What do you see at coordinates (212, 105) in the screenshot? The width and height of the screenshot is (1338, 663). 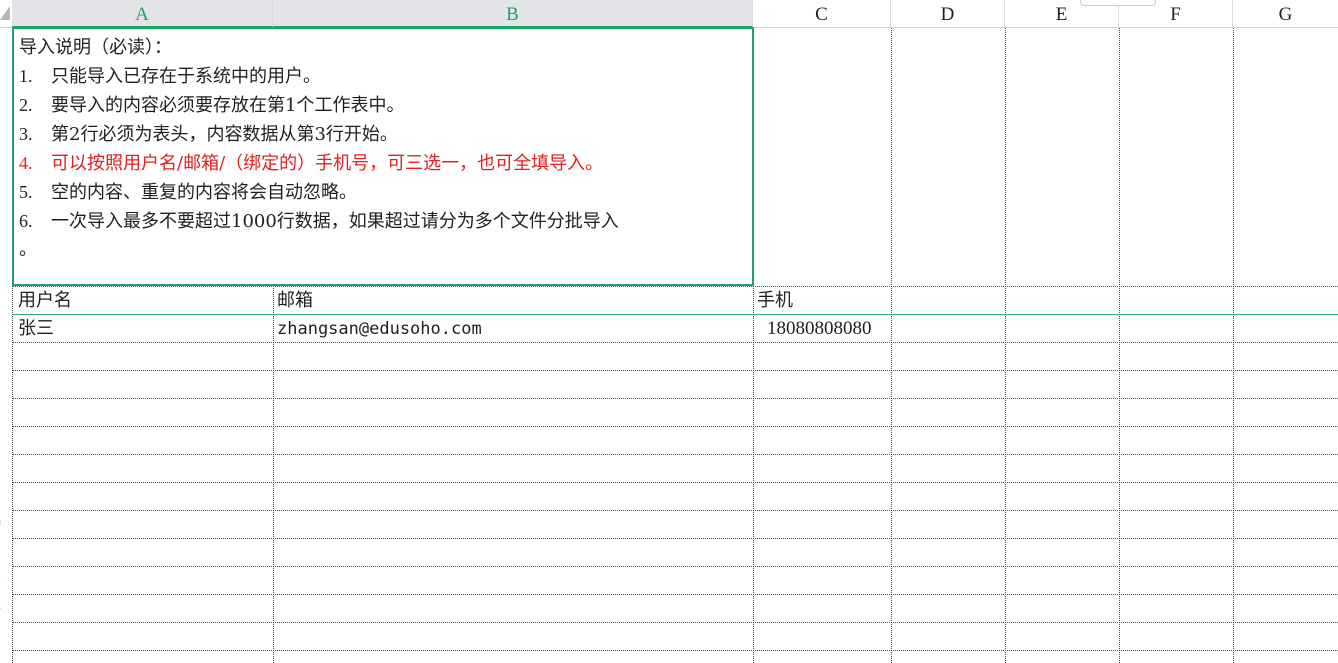 I see `instruction-item: 2. 要导入的内容必须要存放在第1个工作表中。` at bounding box center [212, 105].